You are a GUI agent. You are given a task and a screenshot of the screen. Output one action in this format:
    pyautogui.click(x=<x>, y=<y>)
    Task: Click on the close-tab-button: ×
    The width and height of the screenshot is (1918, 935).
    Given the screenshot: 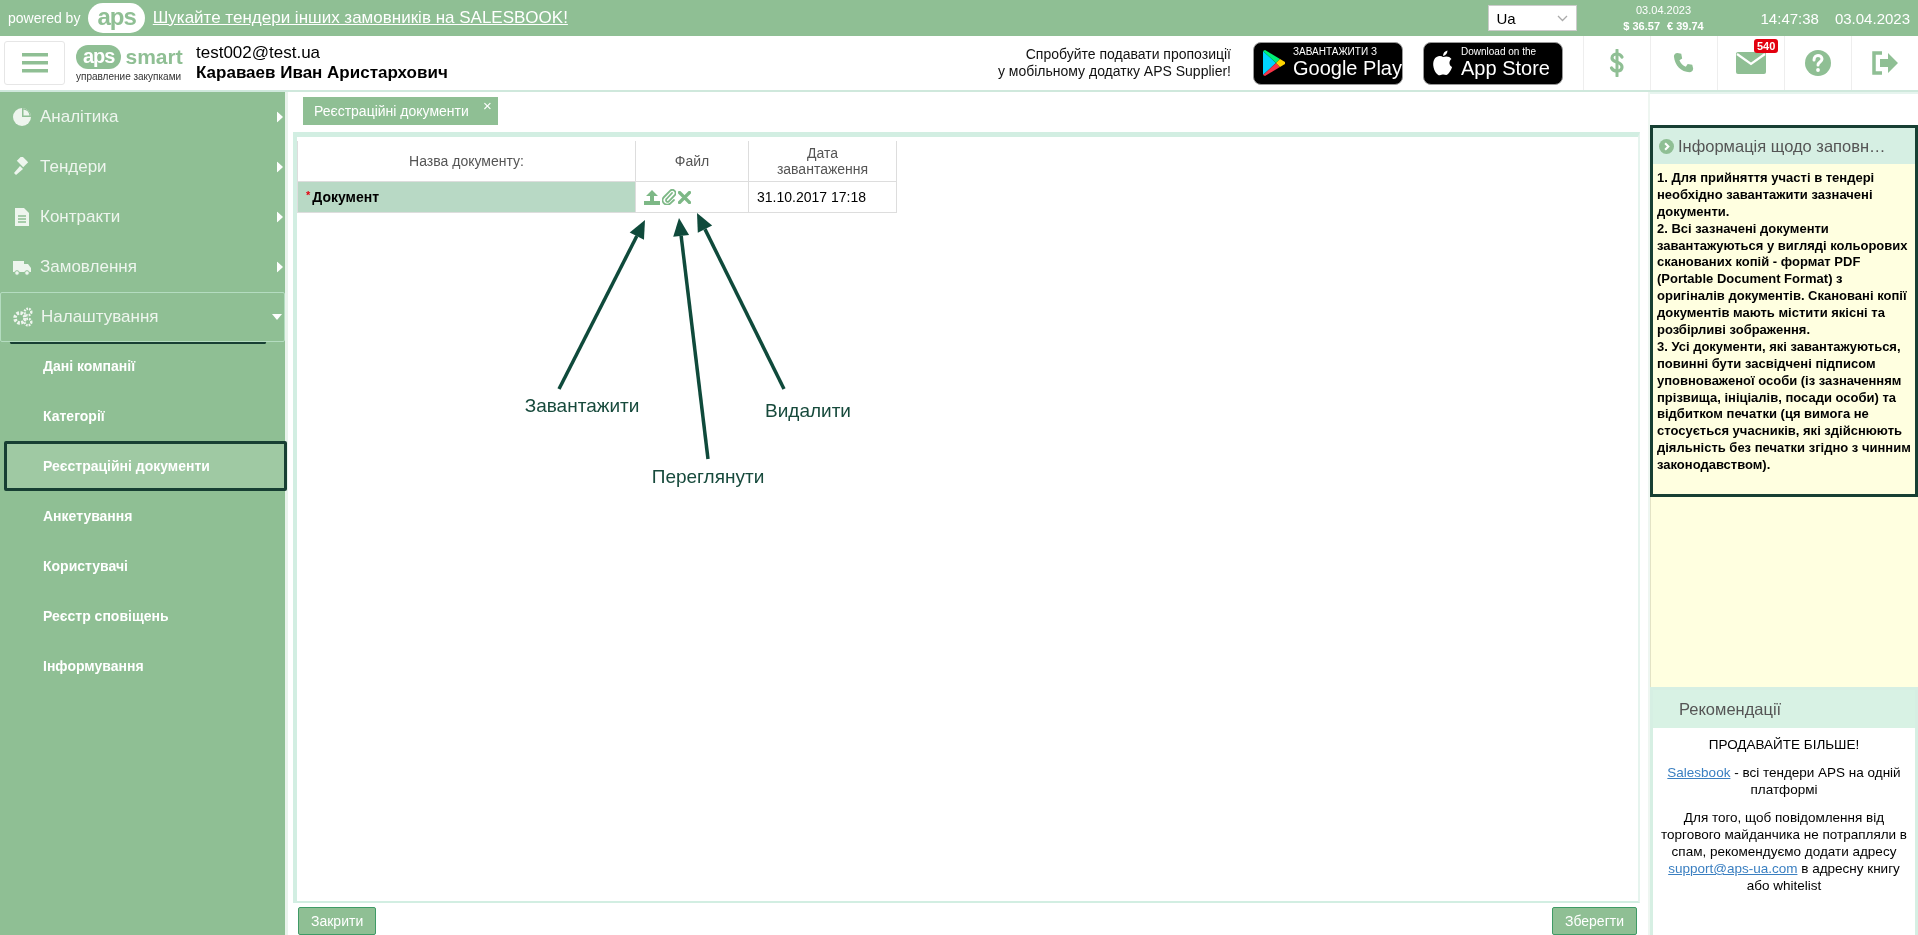 What is the action you would take?
    pyautogui.click(x=487, y=105)
    